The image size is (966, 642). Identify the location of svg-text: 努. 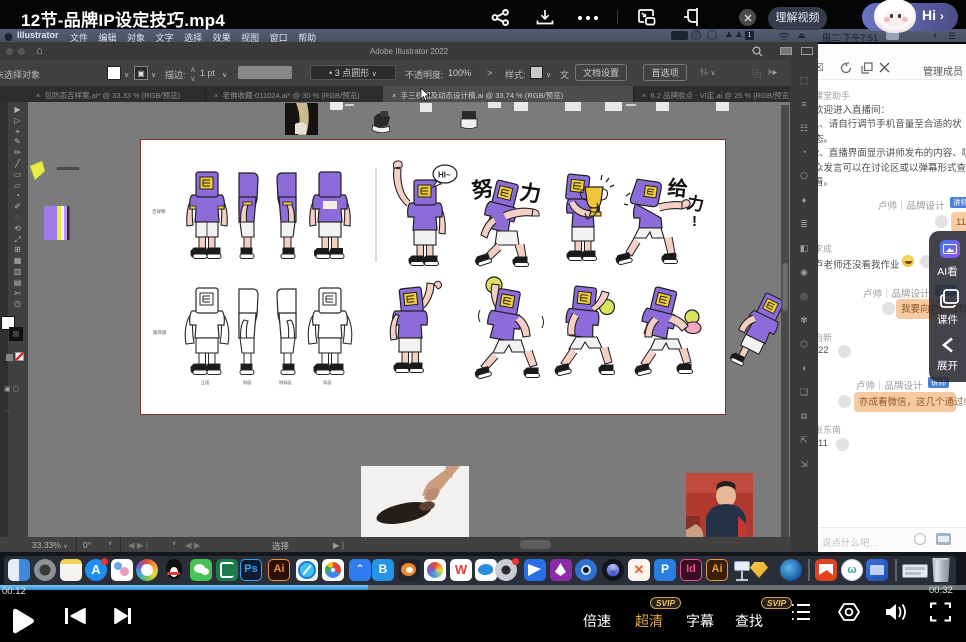
(482, 189).